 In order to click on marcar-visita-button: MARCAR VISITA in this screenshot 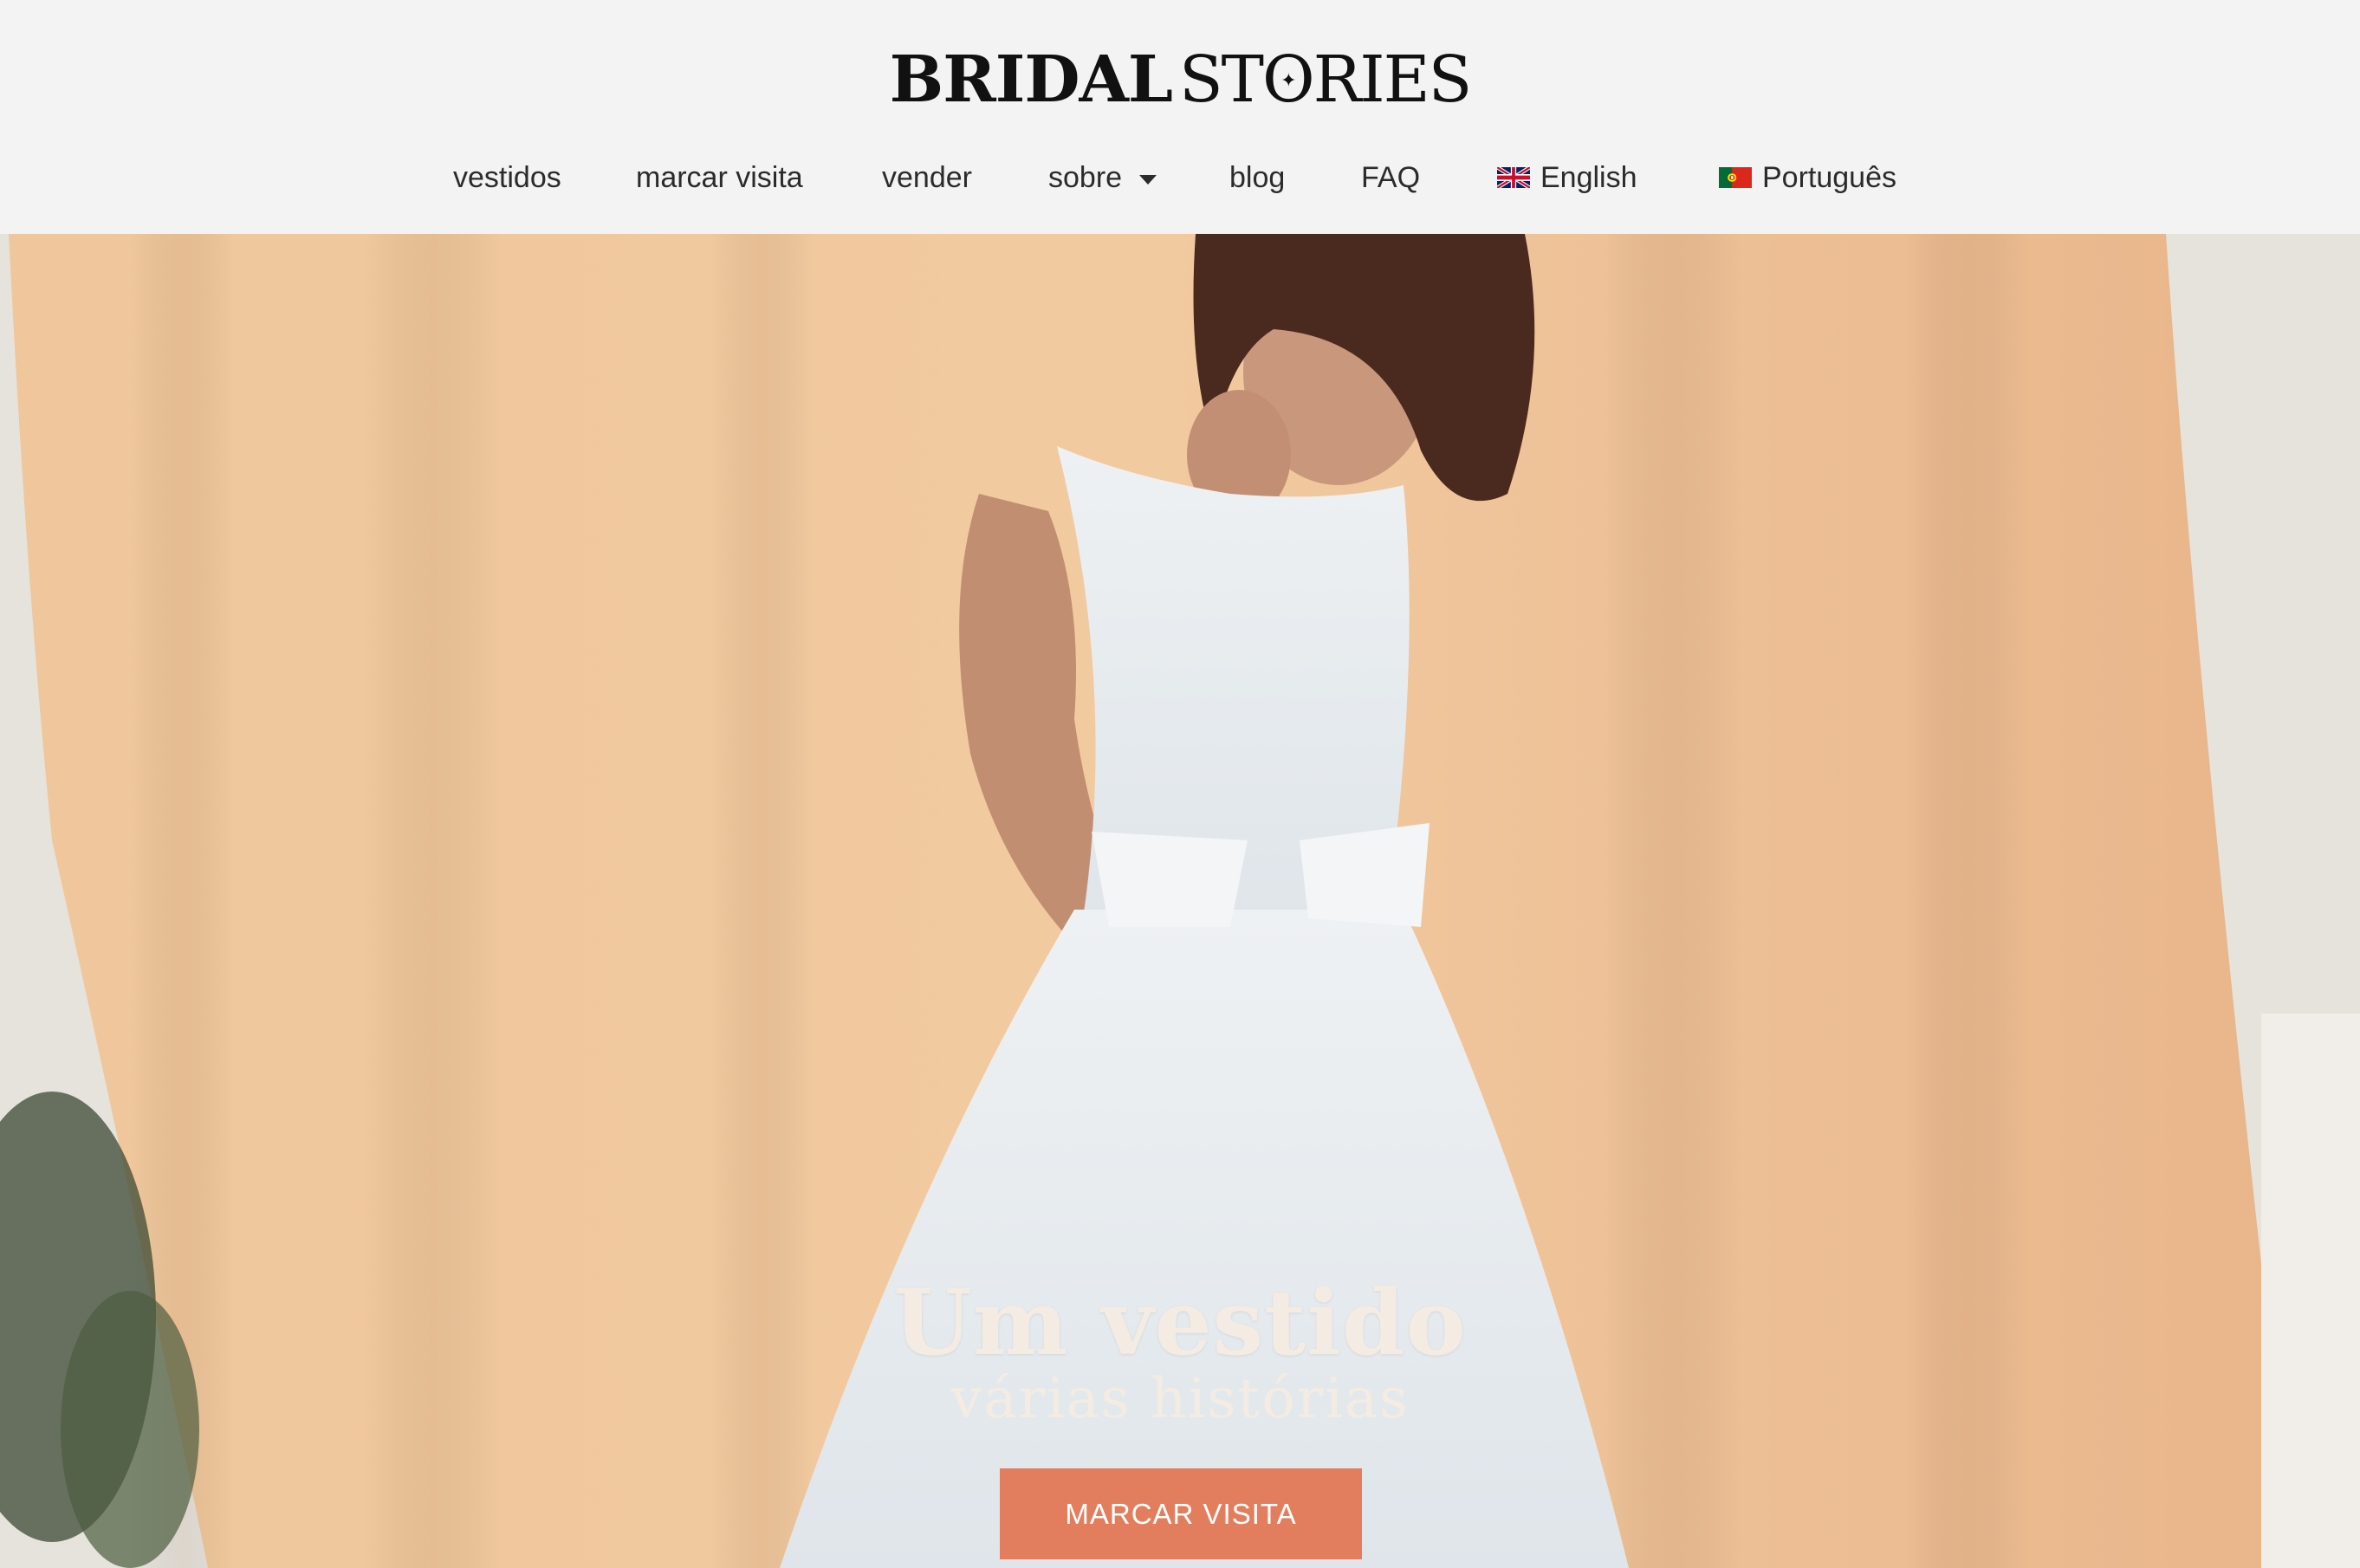, I will do `click(1181, 1513)`.